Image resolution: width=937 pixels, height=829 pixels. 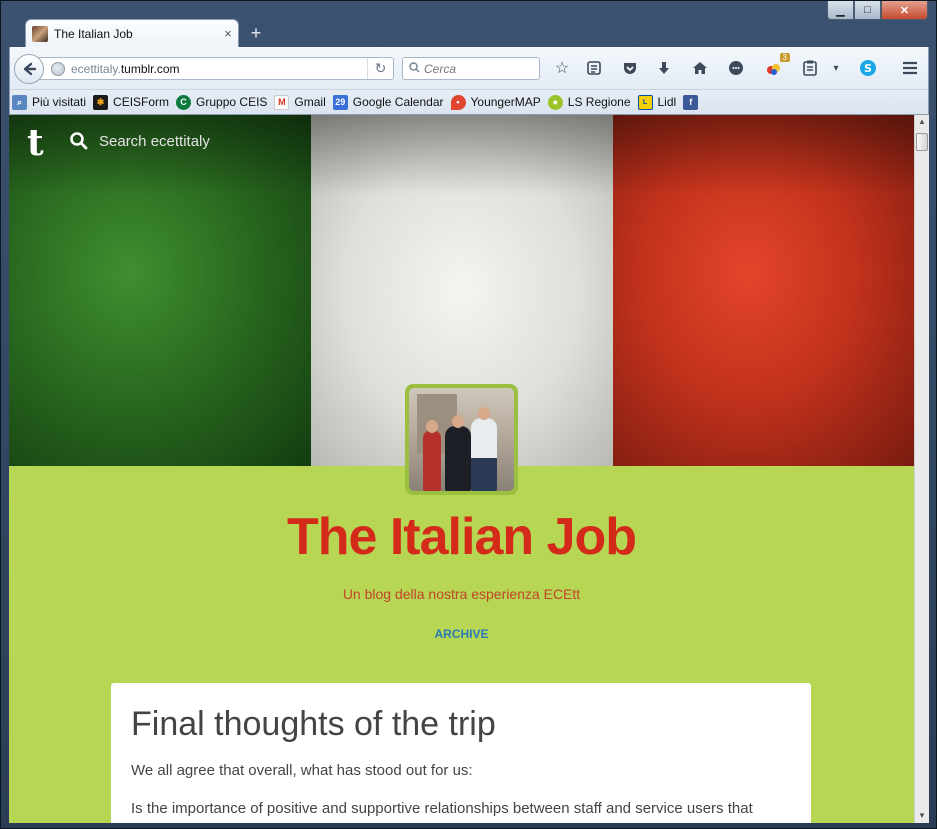 I want to click on archive-link: ARCHIVE, so click(x=461, y=634).